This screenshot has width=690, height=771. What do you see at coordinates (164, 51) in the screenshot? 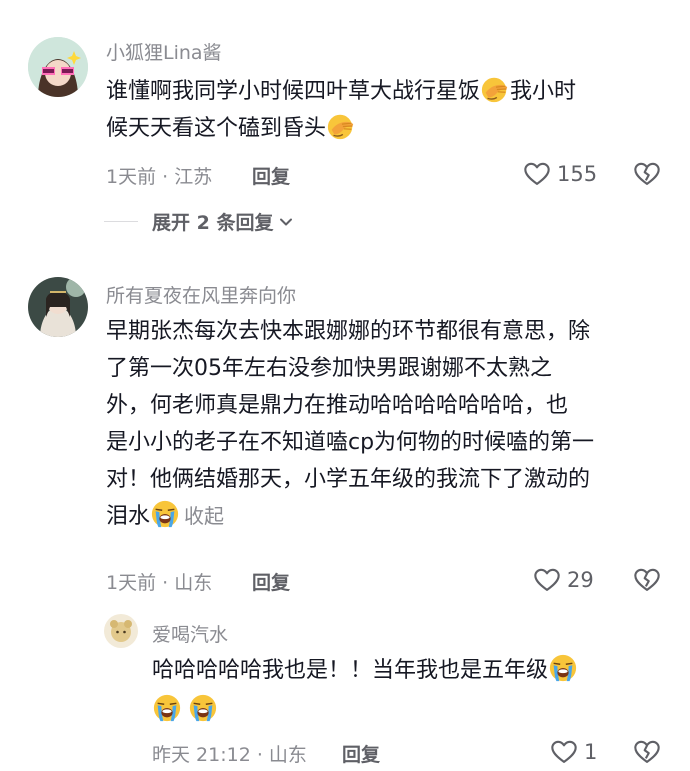
I see `username: 小狐狸Lina酱` at bounding box center [164, 51].